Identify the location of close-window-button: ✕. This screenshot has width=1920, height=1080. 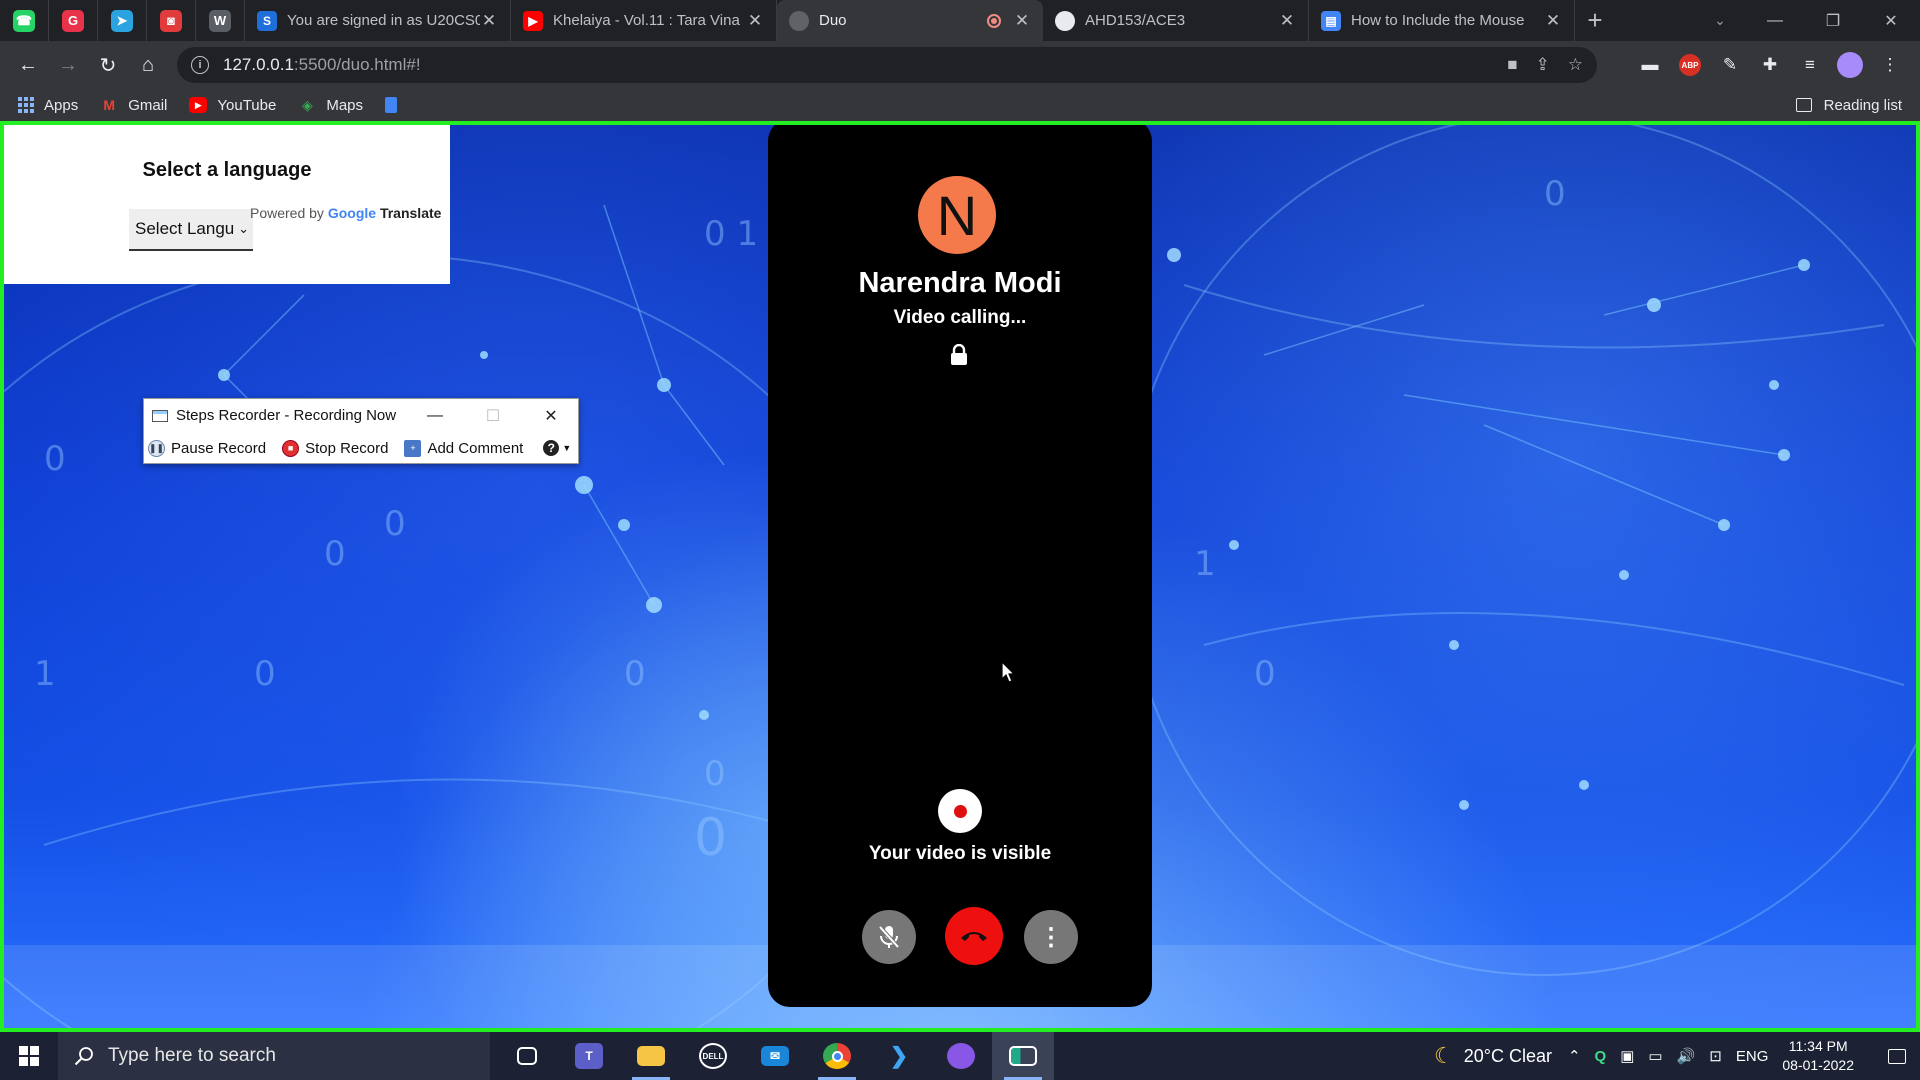
(1891, 20).